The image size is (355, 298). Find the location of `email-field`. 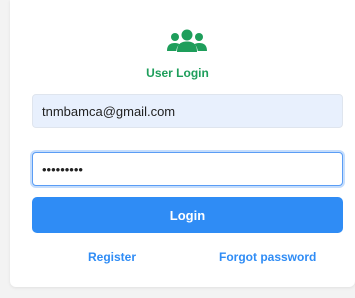

email-field is located at coordinates (187, 111).